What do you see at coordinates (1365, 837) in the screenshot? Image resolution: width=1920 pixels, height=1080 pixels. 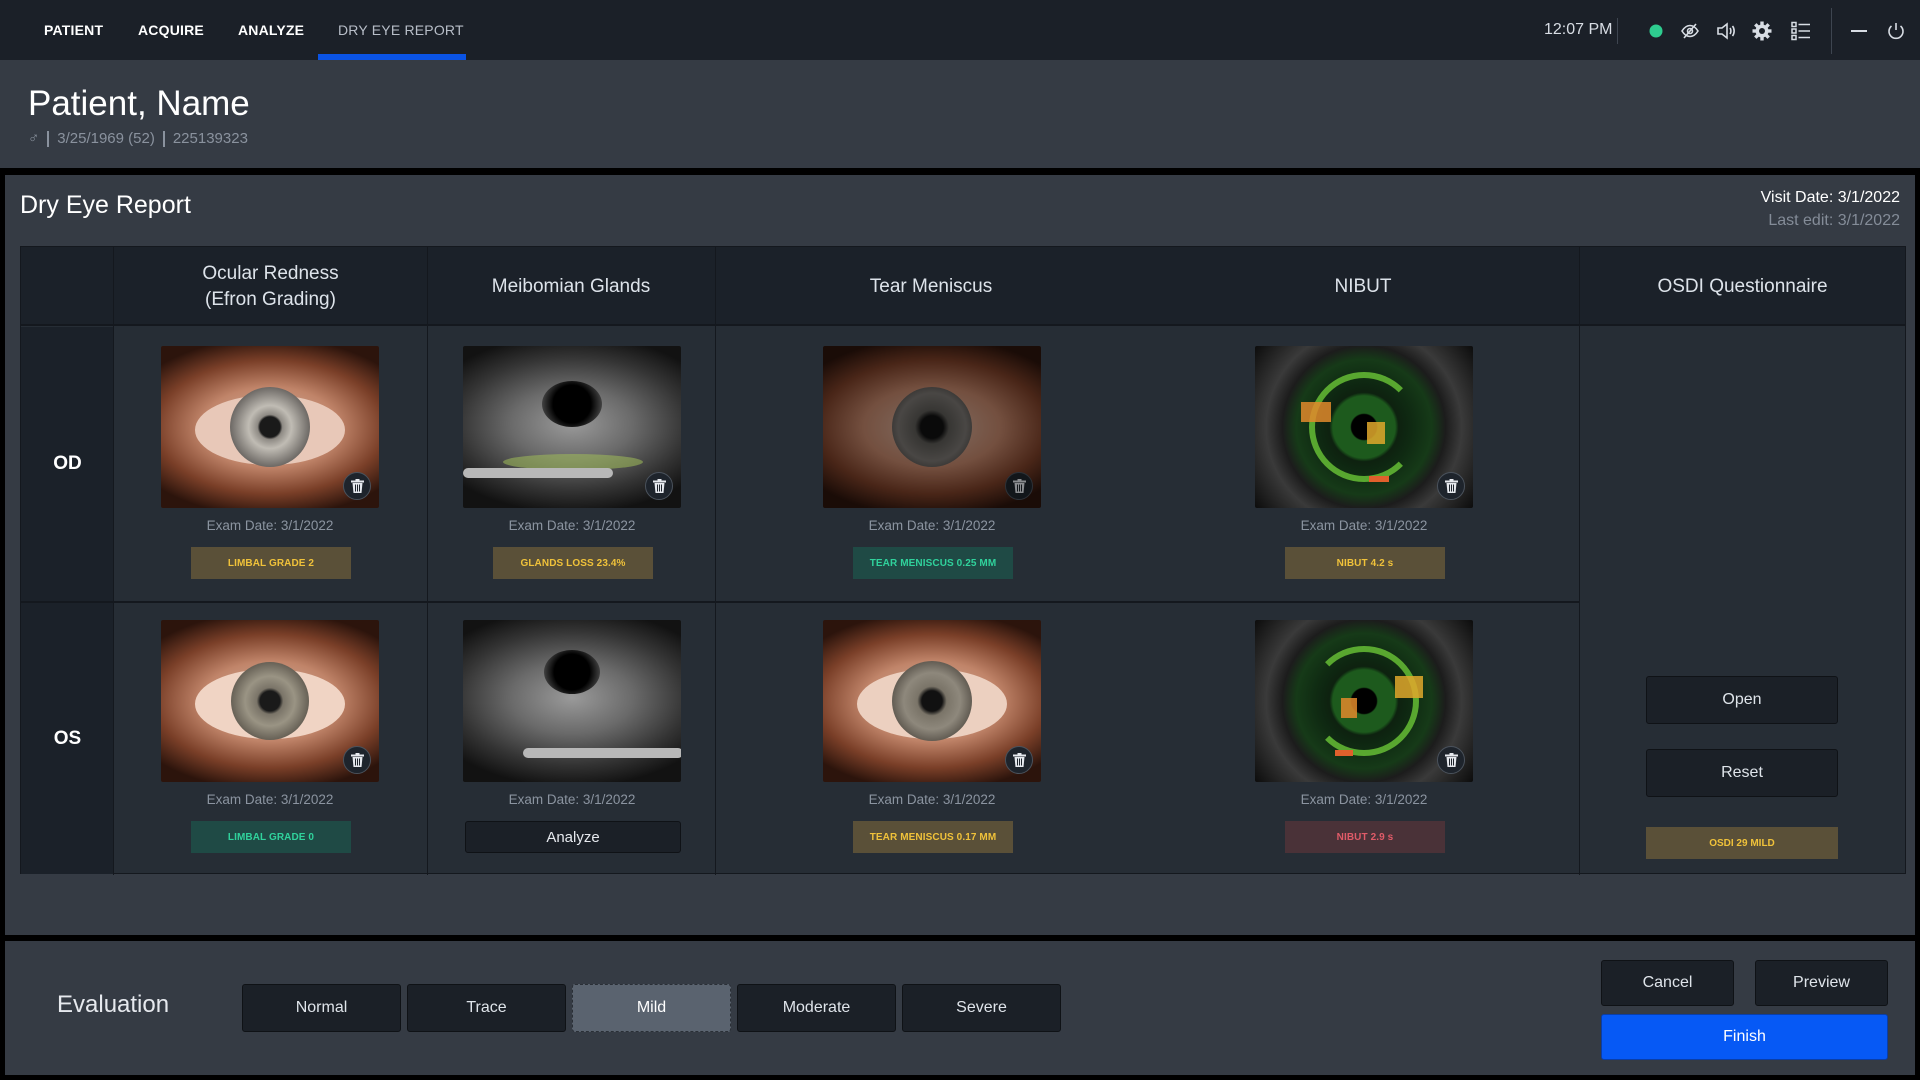 I see `result-badge: NIBUT 2.9 s` at bounding box center [1365, 837].